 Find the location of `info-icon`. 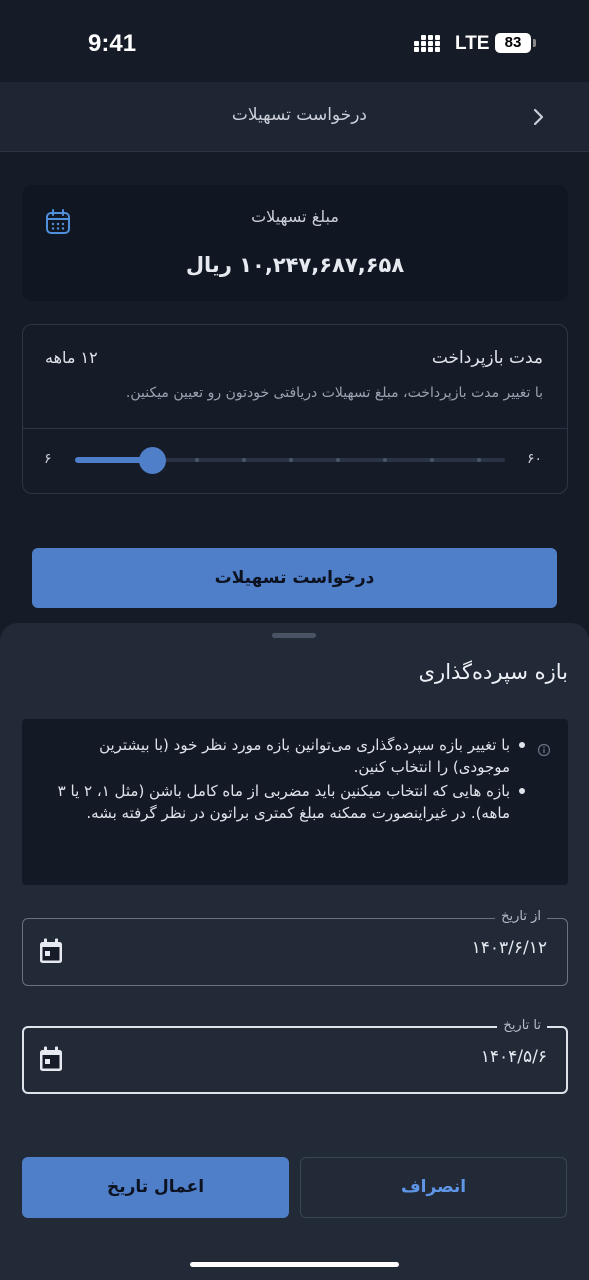

info-icon is located at coordinates (544, 750).